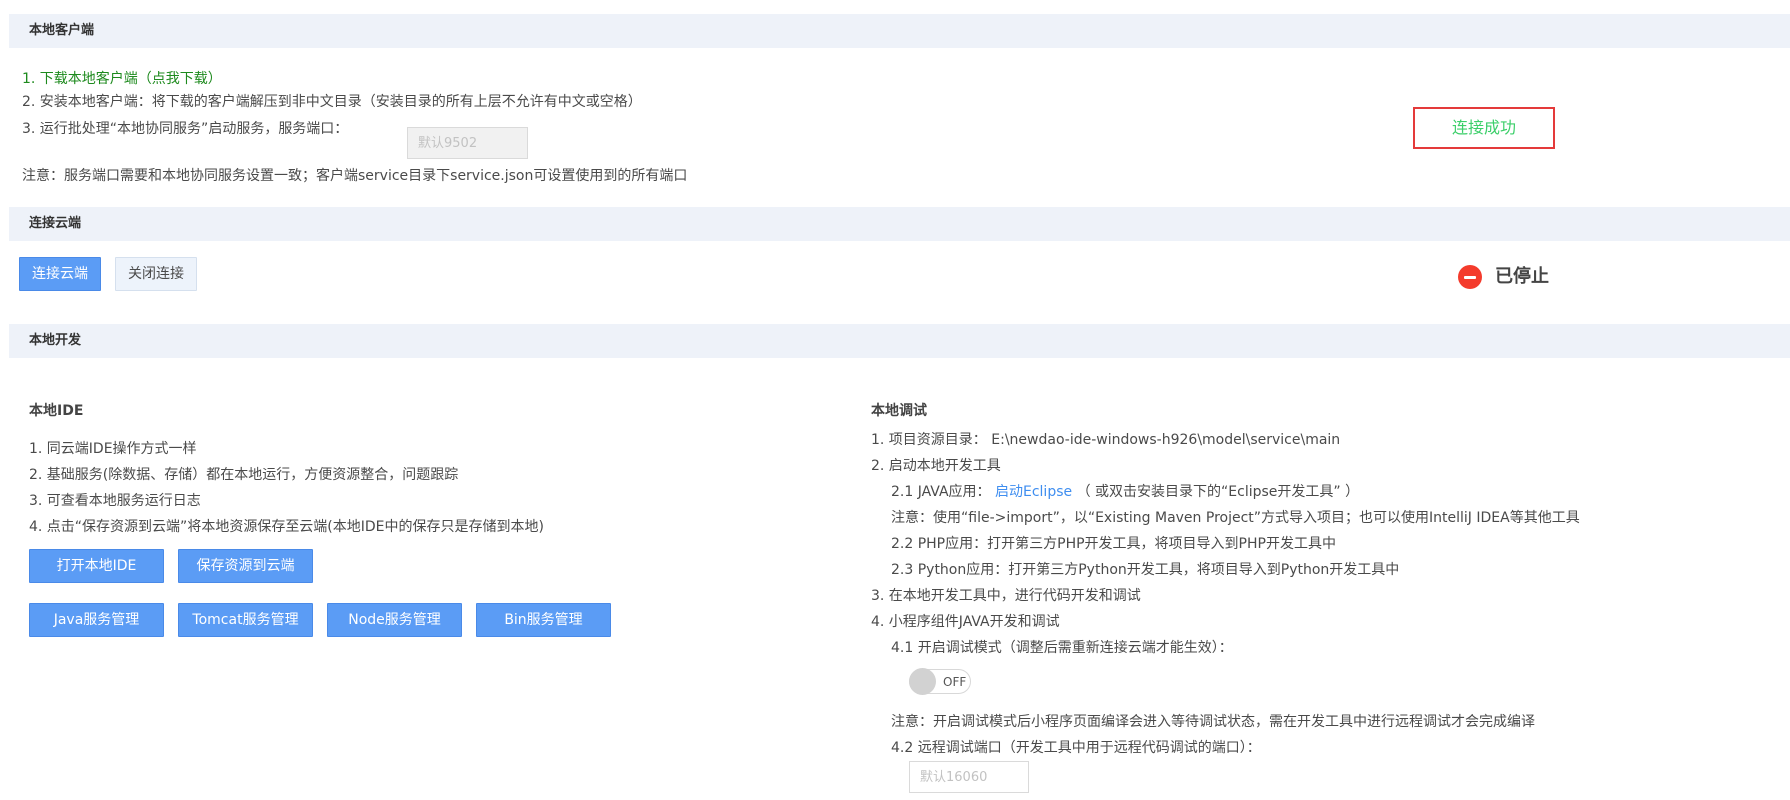 This screenshot has width=1790, height=800. I want to click on local-debug-title: 本地调试, so click(899, 411).